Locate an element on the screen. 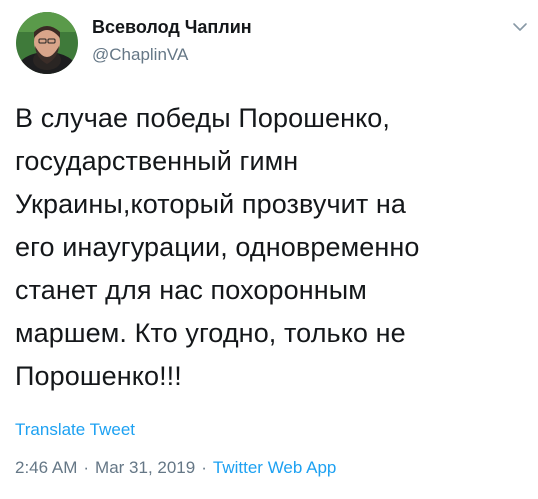 The width and height of the screenshot is (538, 499). chevron-down-icon is located at coordinates (520, 26).